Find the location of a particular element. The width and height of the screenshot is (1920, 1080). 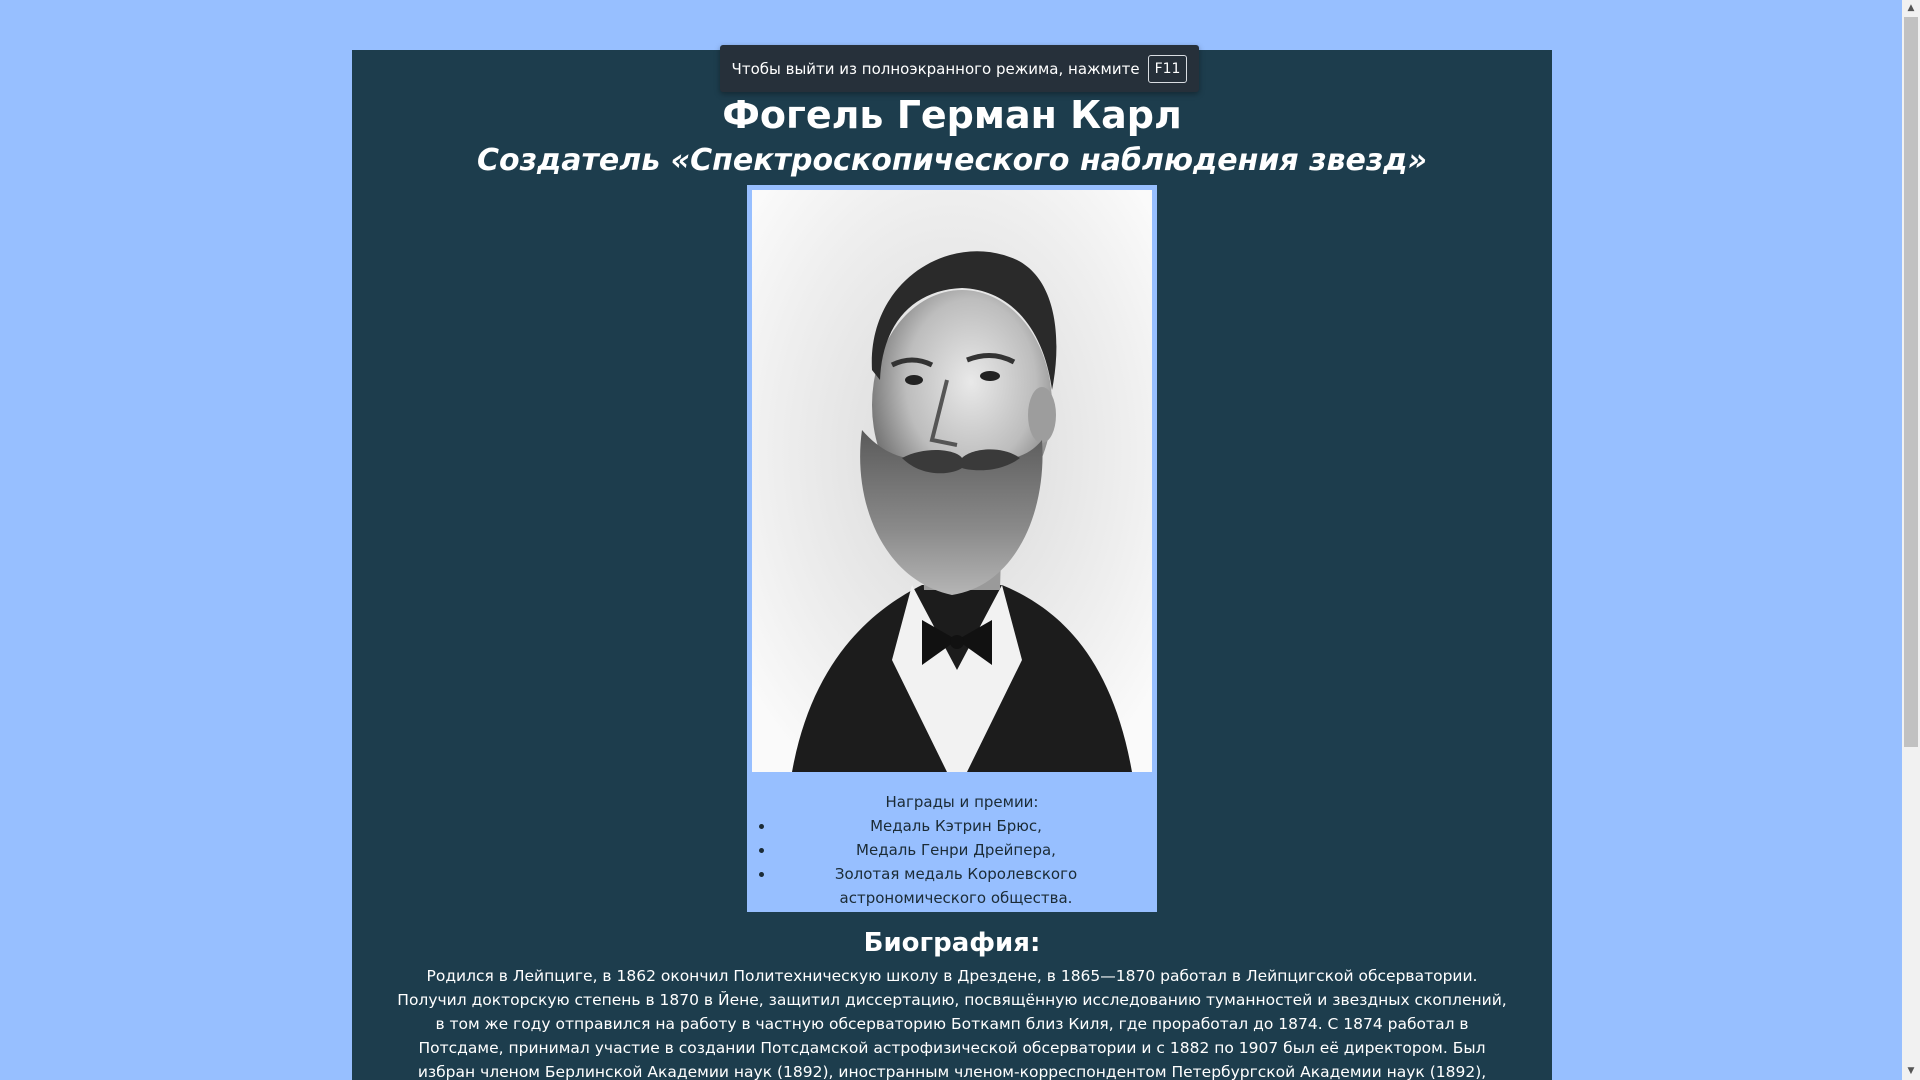

biography-heading: Биография: is located at coordinates (952, 943).